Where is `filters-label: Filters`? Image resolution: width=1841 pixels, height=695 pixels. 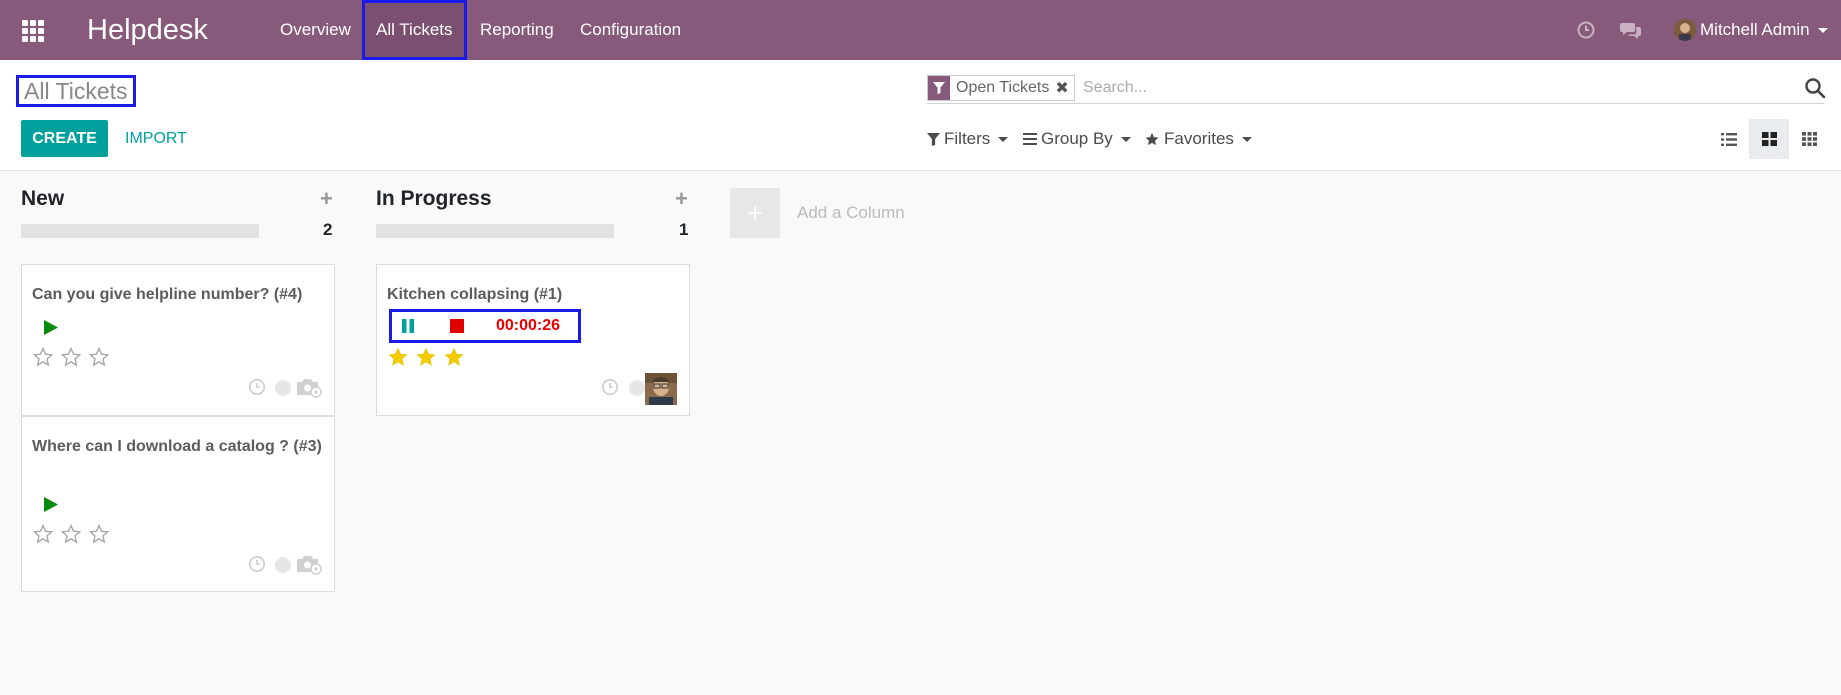 filters-label: Filters is located at coordinates (967, 138).